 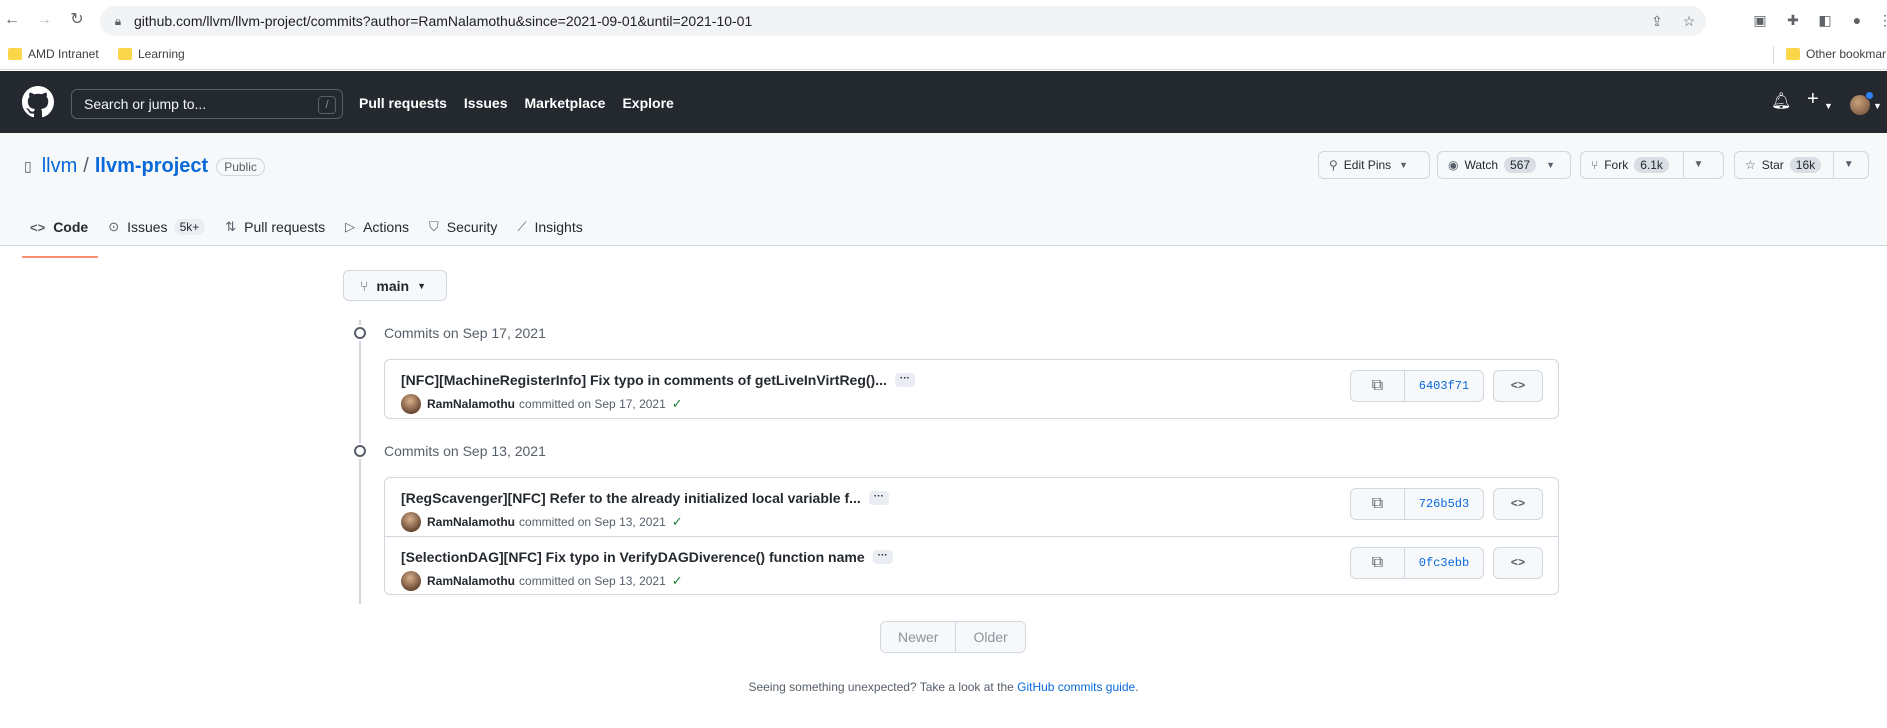 What do you see at coordinates (486, 103) in the screenshot?
I see `nav-issues: Issues` at bounding box center [486, 103].